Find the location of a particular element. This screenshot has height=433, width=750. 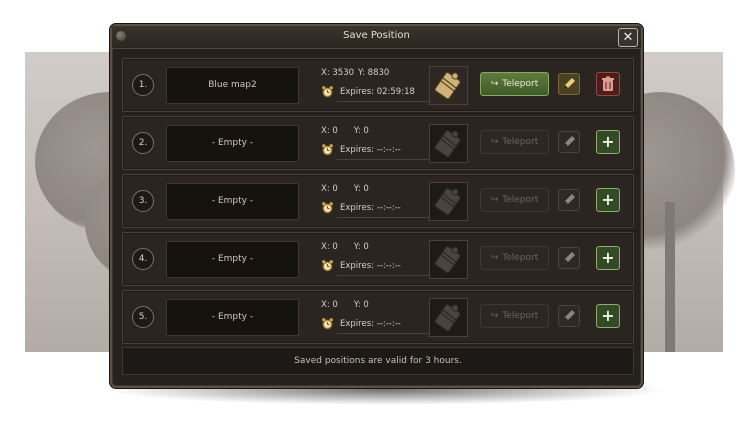

delete-button is located at coordinates (608, 84).